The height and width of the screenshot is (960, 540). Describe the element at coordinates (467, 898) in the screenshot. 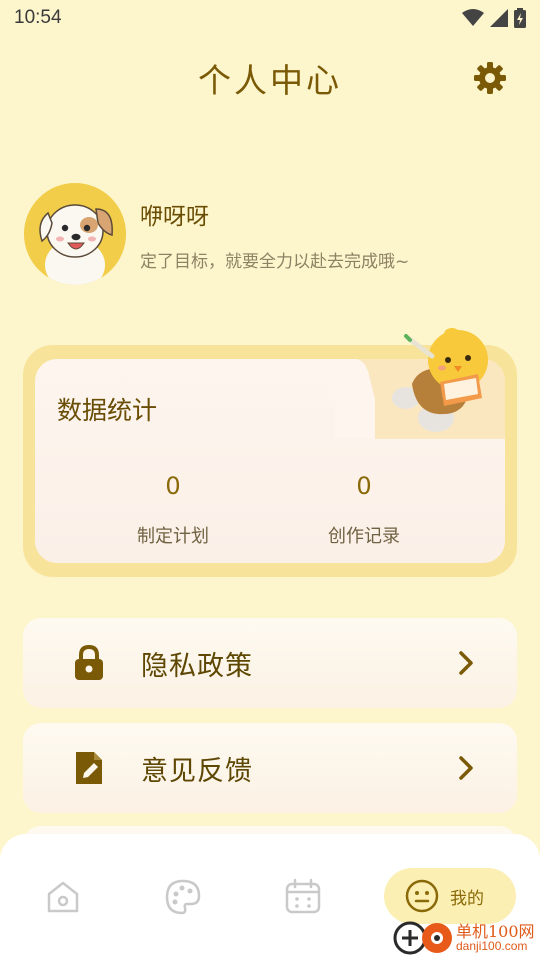

I see `tab-mine-label: 我的` at that location.